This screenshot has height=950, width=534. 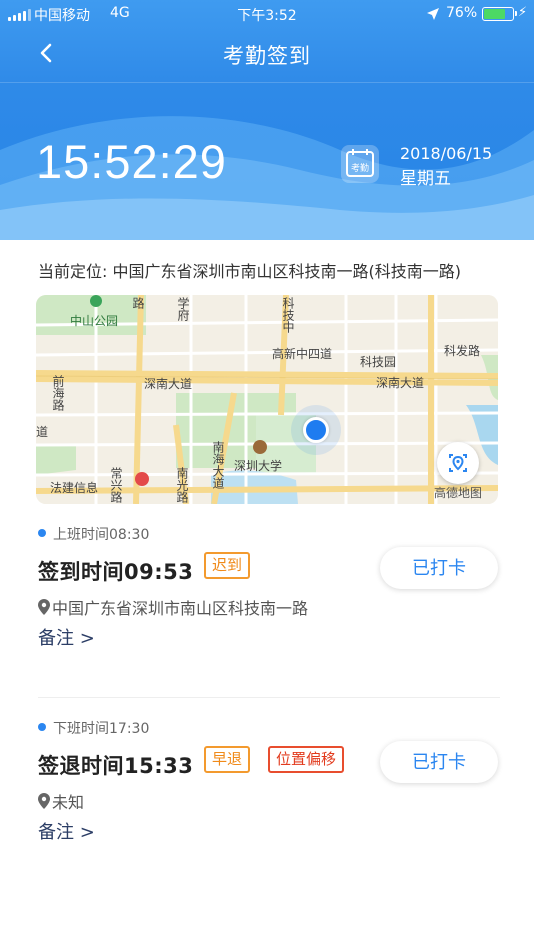 I want to click on map-label: 道, so click(x=42, y=432).